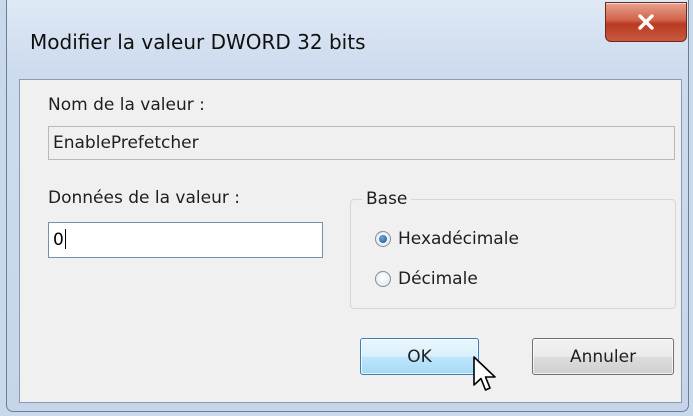 The height and width of the screenshot is (416, 693). What do you see at coordinates (58, 240) in the screenshot?
I see `value-data-text: 0` at bounding box center [58, 240].